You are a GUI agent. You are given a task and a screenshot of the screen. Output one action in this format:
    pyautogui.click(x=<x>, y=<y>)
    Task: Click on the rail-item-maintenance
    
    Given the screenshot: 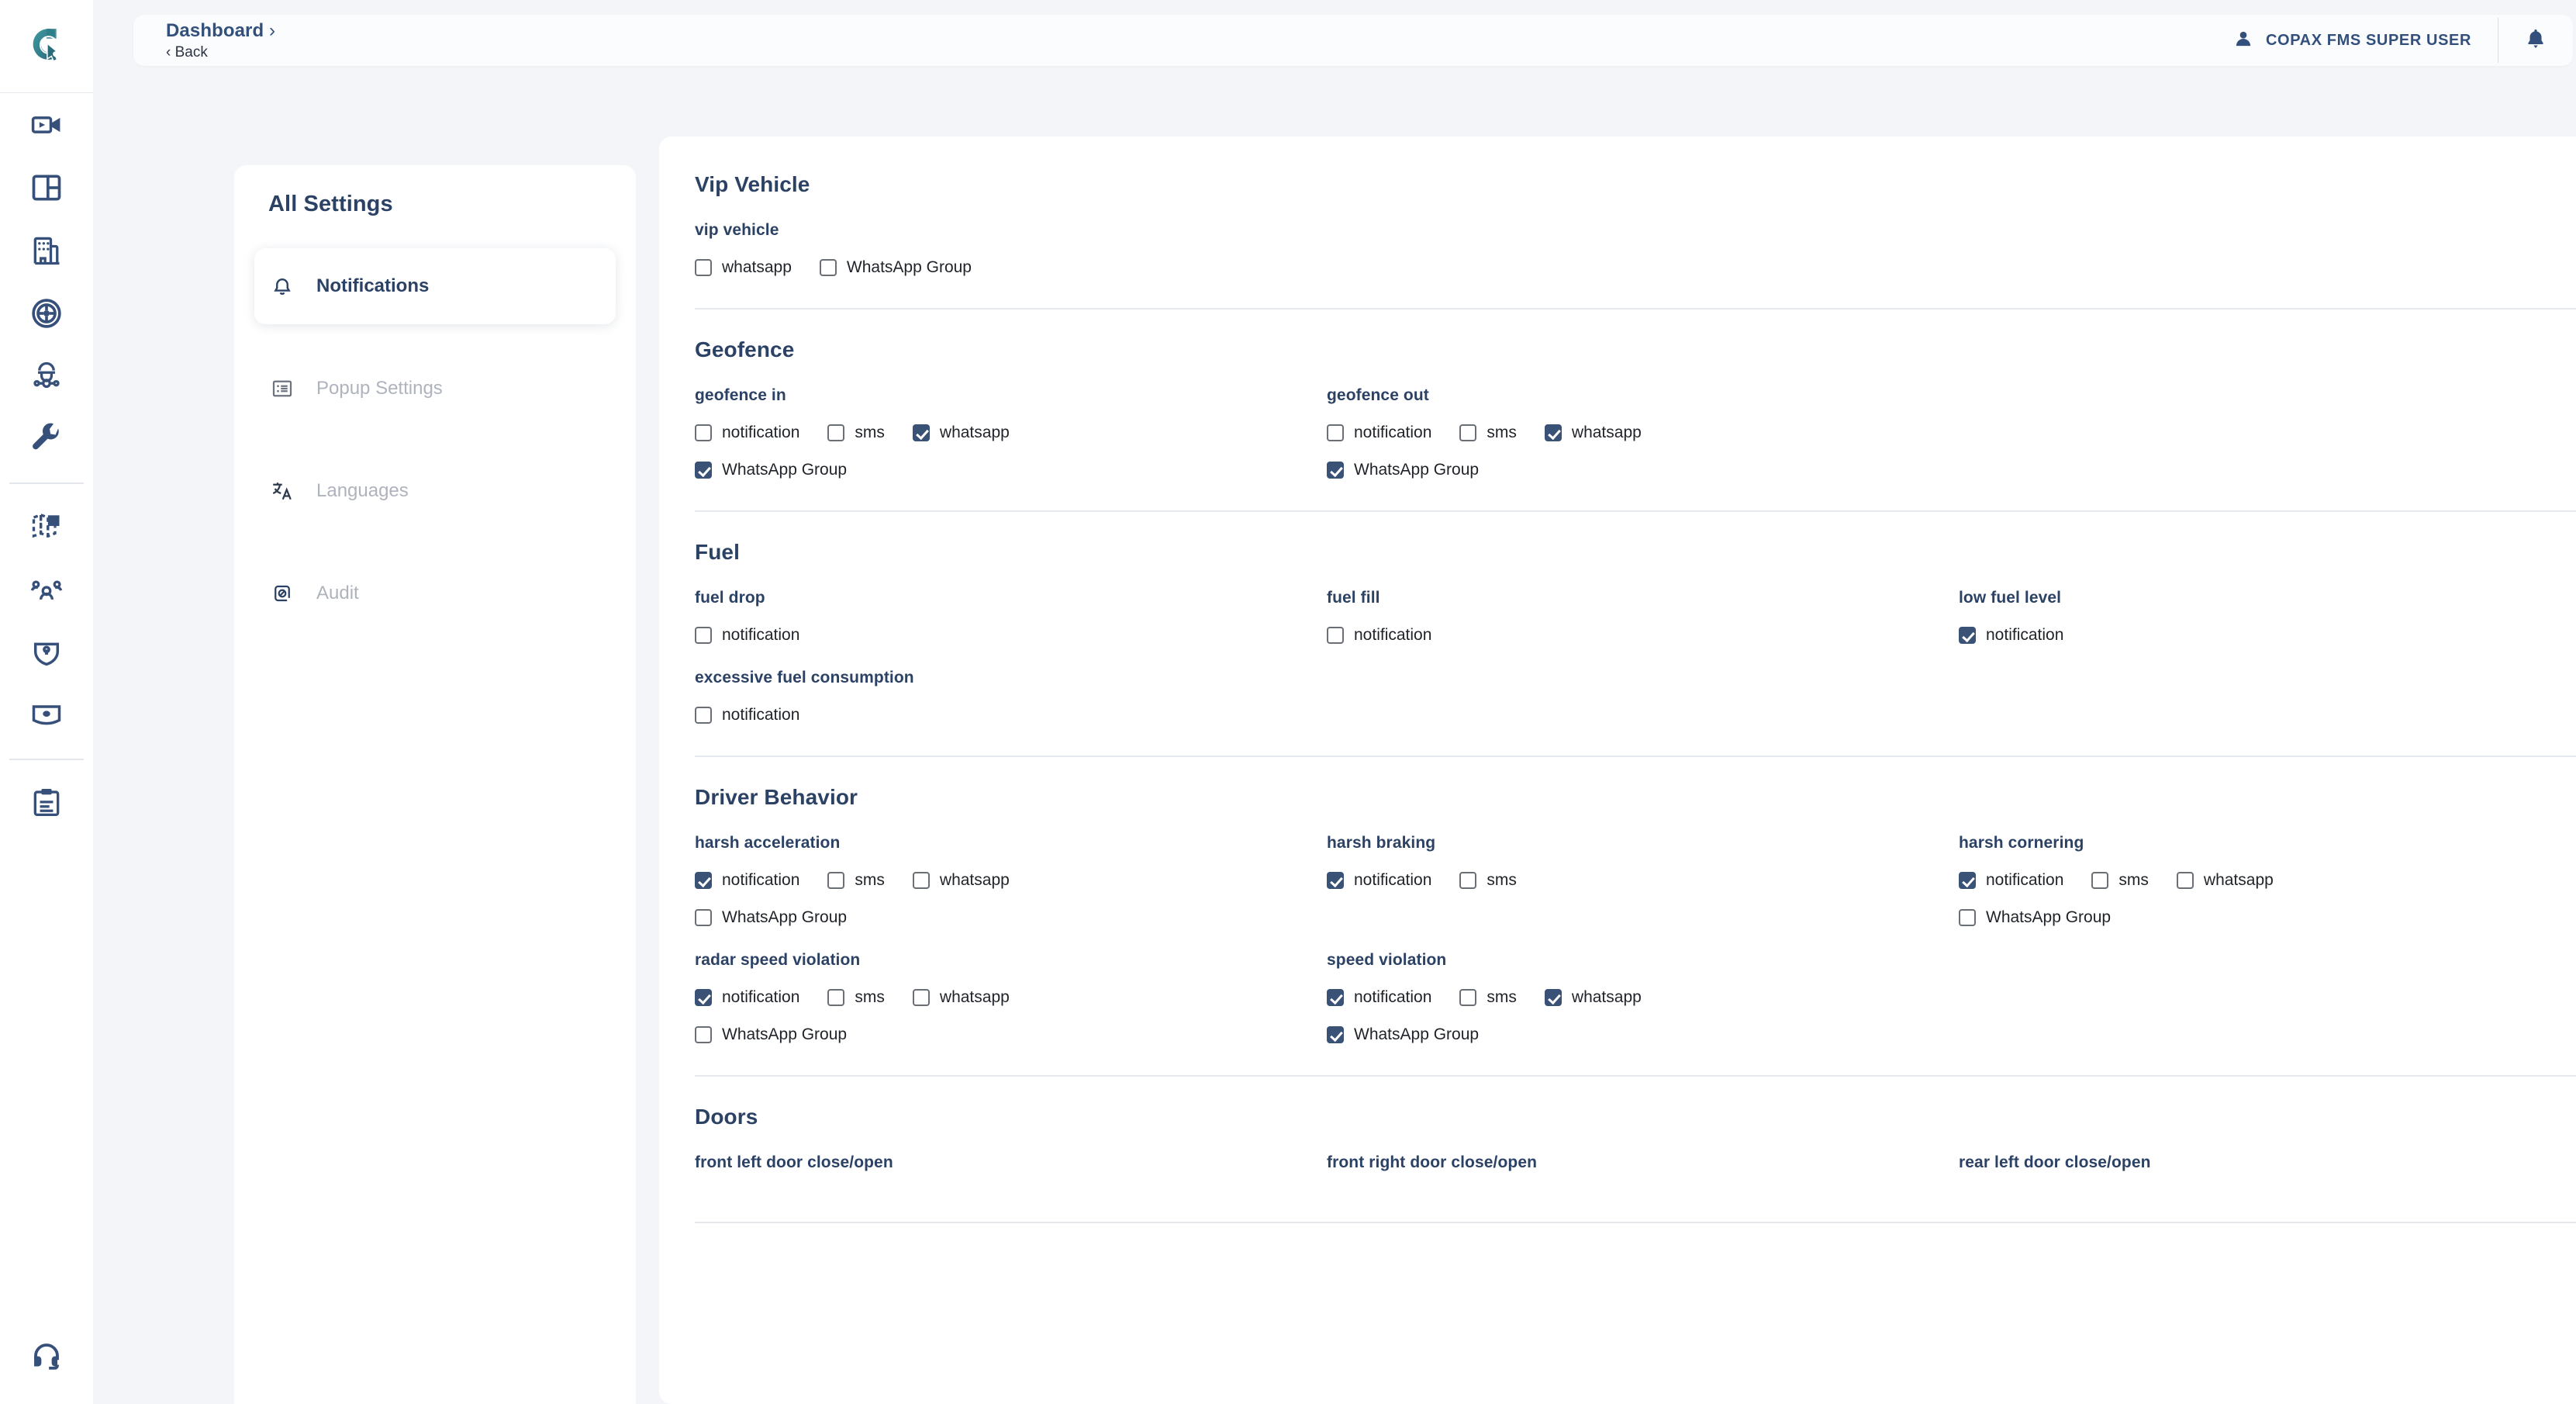 What is the action you would take?
    pyautogui.click(x=47, y=438)
    